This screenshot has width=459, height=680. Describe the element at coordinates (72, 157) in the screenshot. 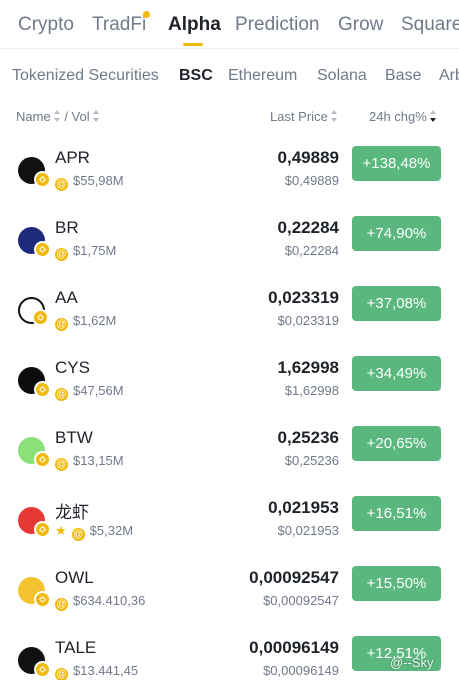

I see `token-symbol: APR` at that location.